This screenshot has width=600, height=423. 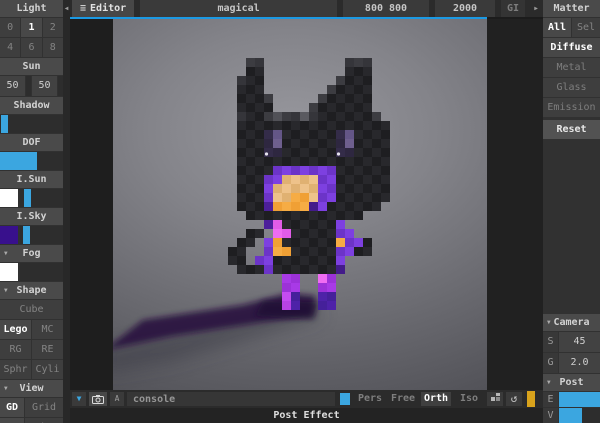 What do you see at coordinates (579, 363) in the screenshot?
I see `camera-g-value: 2.0` at bounding box center [579, 363].